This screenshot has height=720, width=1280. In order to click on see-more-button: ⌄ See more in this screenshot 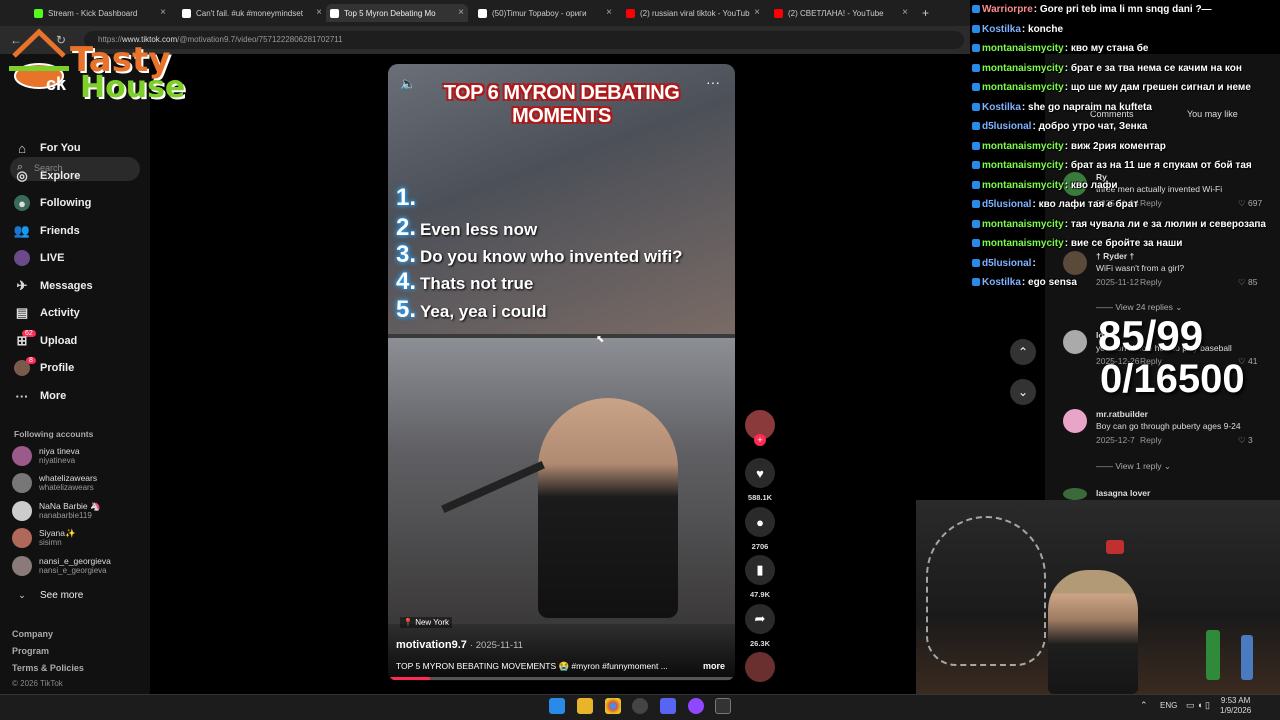, I will do `click(48, 595)`.